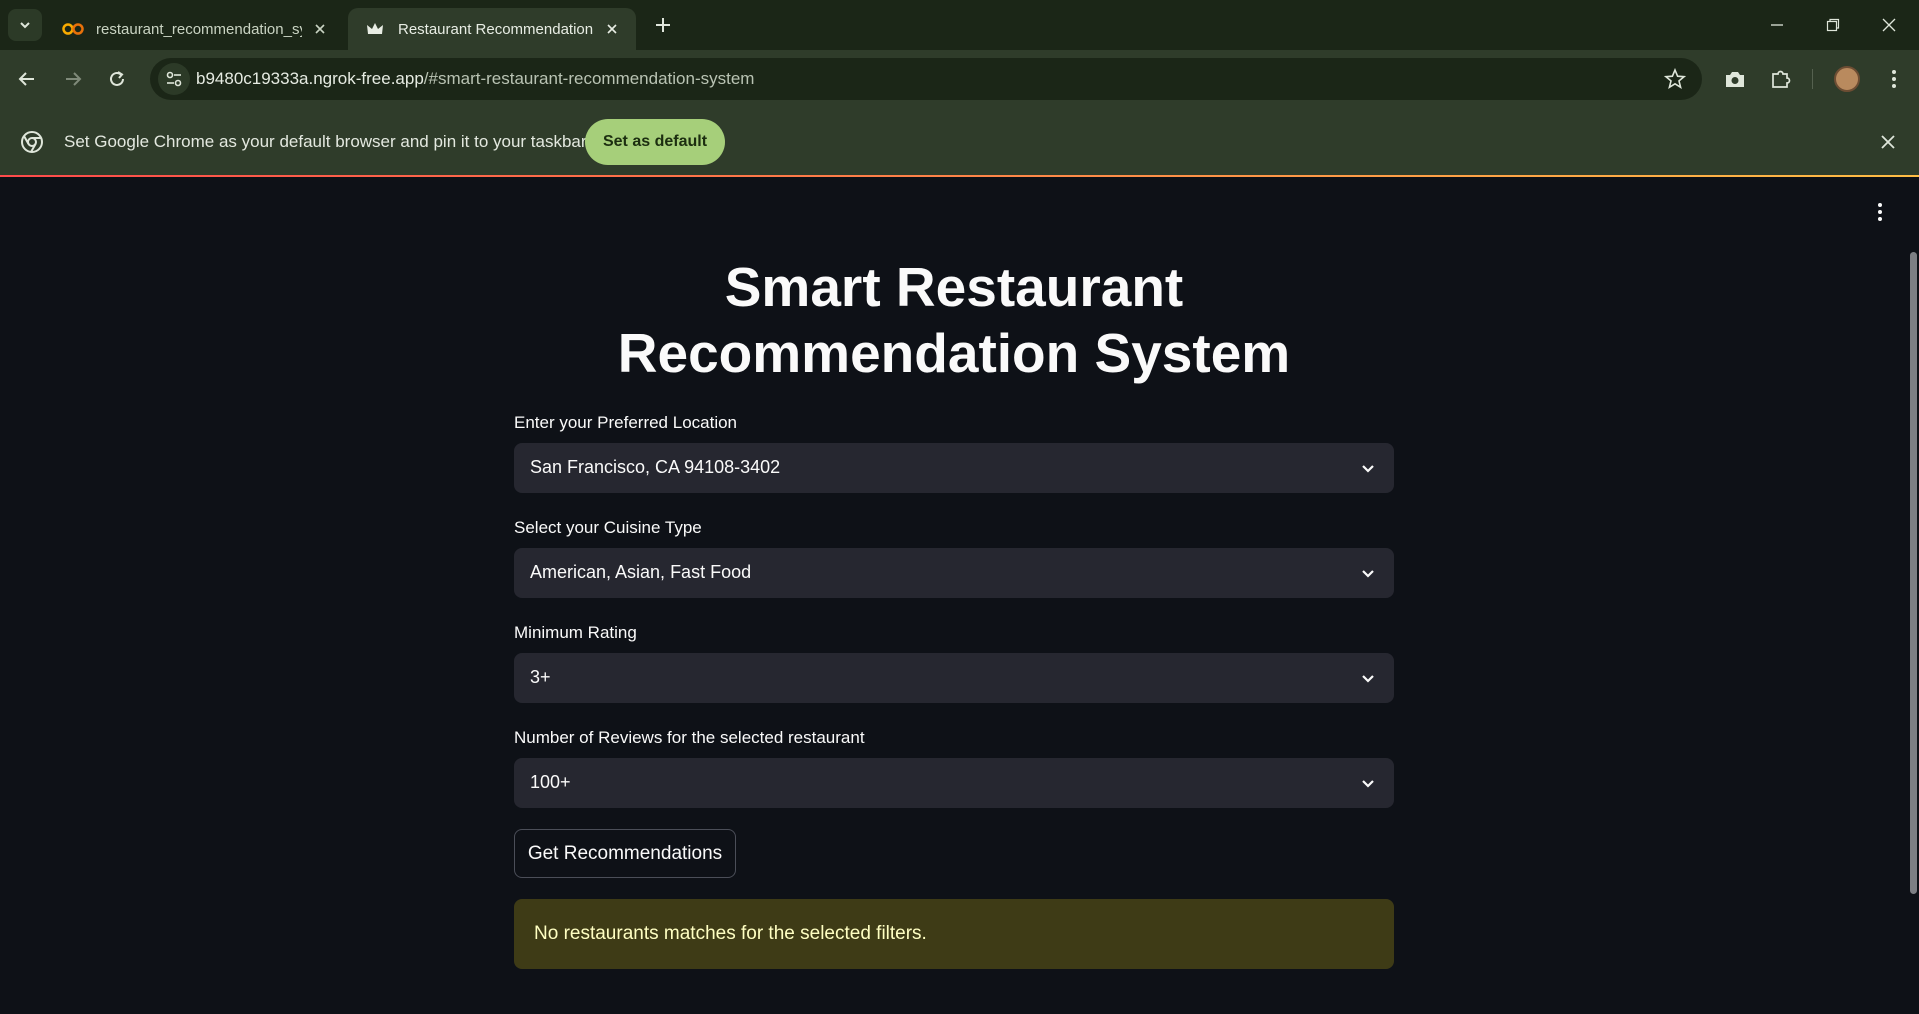 Image resolution: width=1919 pixels, height=1014 pixels. What do you see at coordinates (954, 783) in the screenshot?
I see `reviews-select: 100+` at bounding box center [954, 783].